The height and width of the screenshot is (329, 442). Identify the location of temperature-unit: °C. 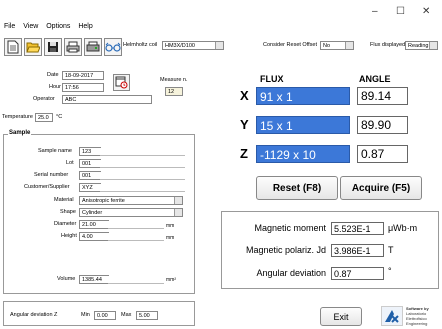
(59, 117).